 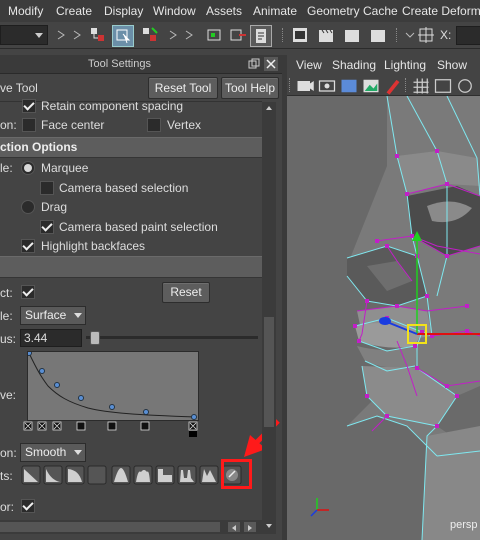 I want to click on grid-icon, so click(x=420, y=85).